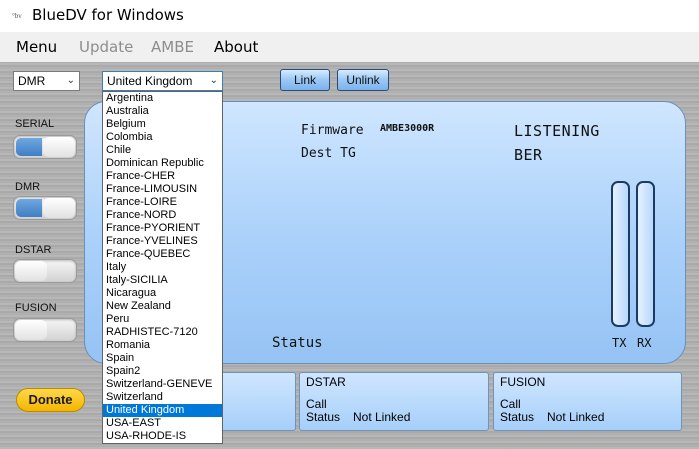 The width and height of the screenshot is (699, 449). Describe the element at coordinates (523, 382) in the screenshot. I see `fusion-panel-title: FUSION` at that location.